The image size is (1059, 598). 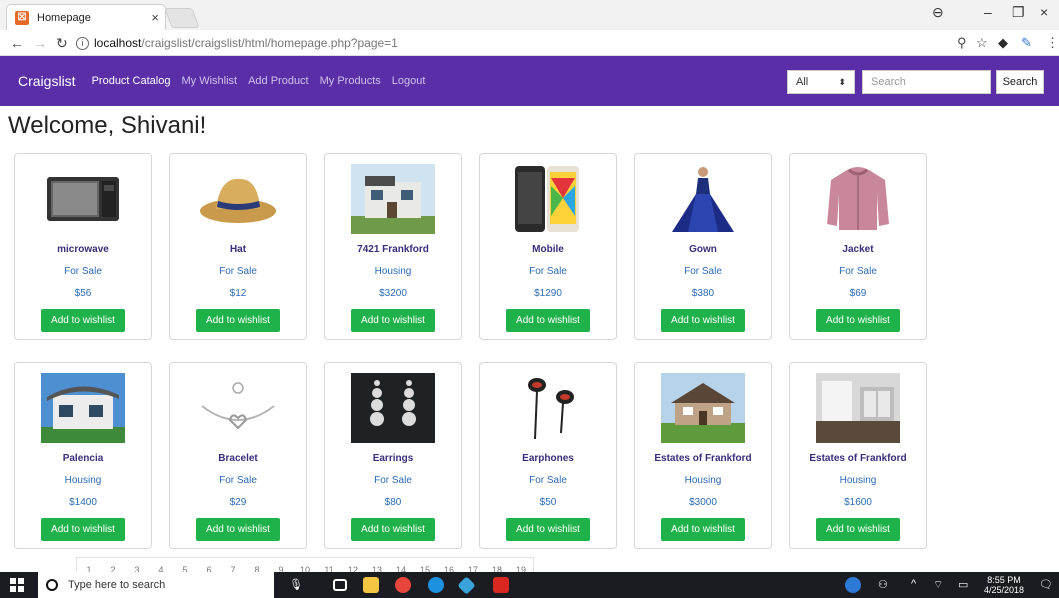 I want to click on menu-icon: ⋮, so click(x=1052, y=43).